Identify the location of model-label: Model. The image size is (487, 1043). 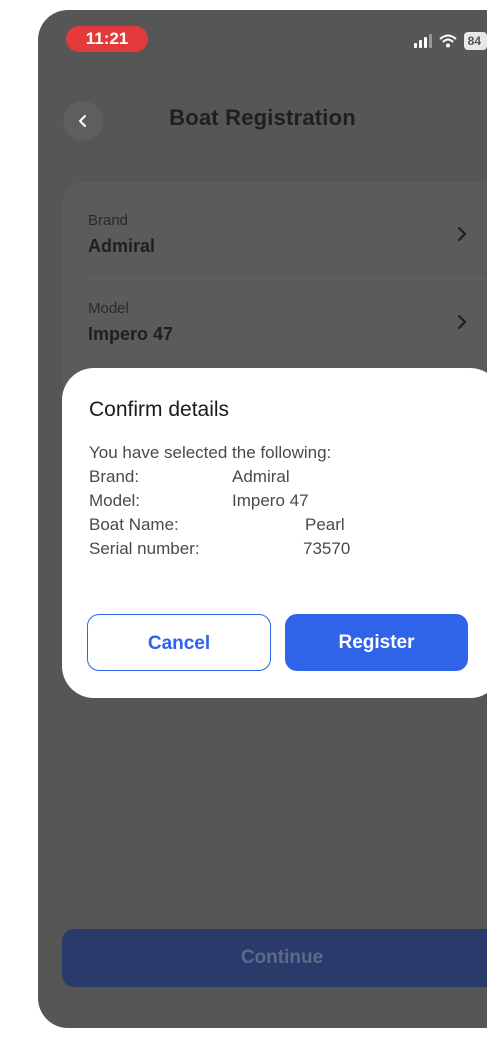
(108, 308).